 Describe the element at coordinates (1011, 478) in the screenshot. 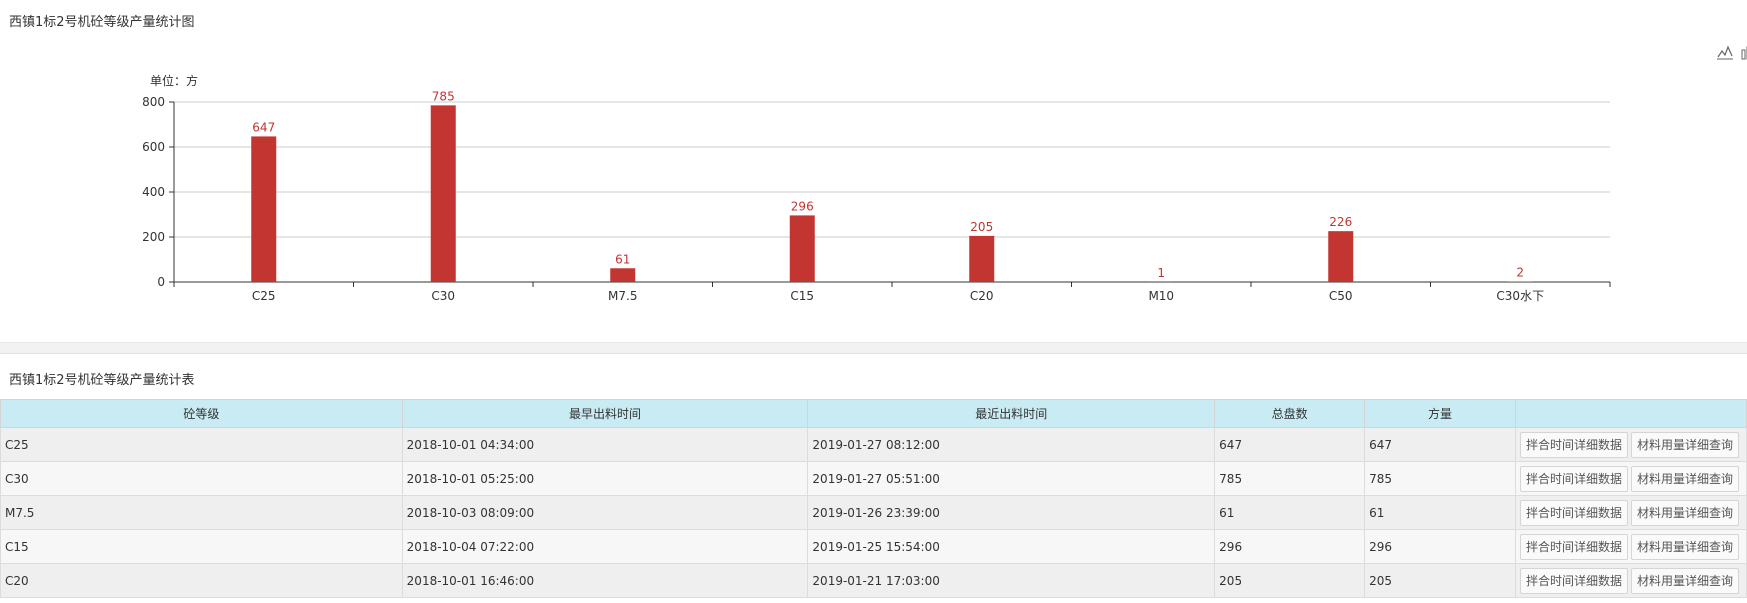

I see `cell-last-time: 2019-01-27 05:51:00` at that location.